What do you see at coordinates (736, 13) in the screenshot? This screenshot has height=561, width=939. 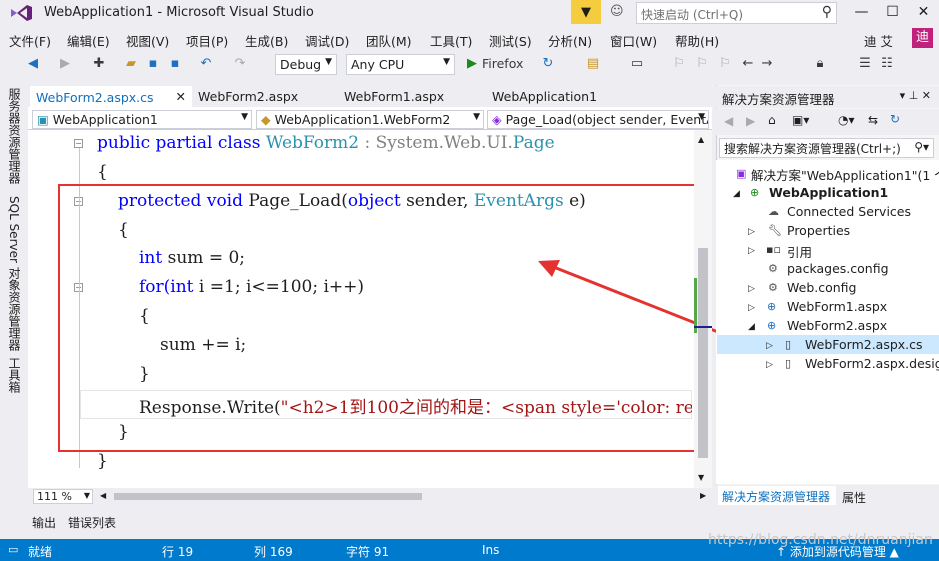 I see `quick-launch-input: 快速启动 (Ctrl+Q) ⚲` at bounding box center [736, 13].